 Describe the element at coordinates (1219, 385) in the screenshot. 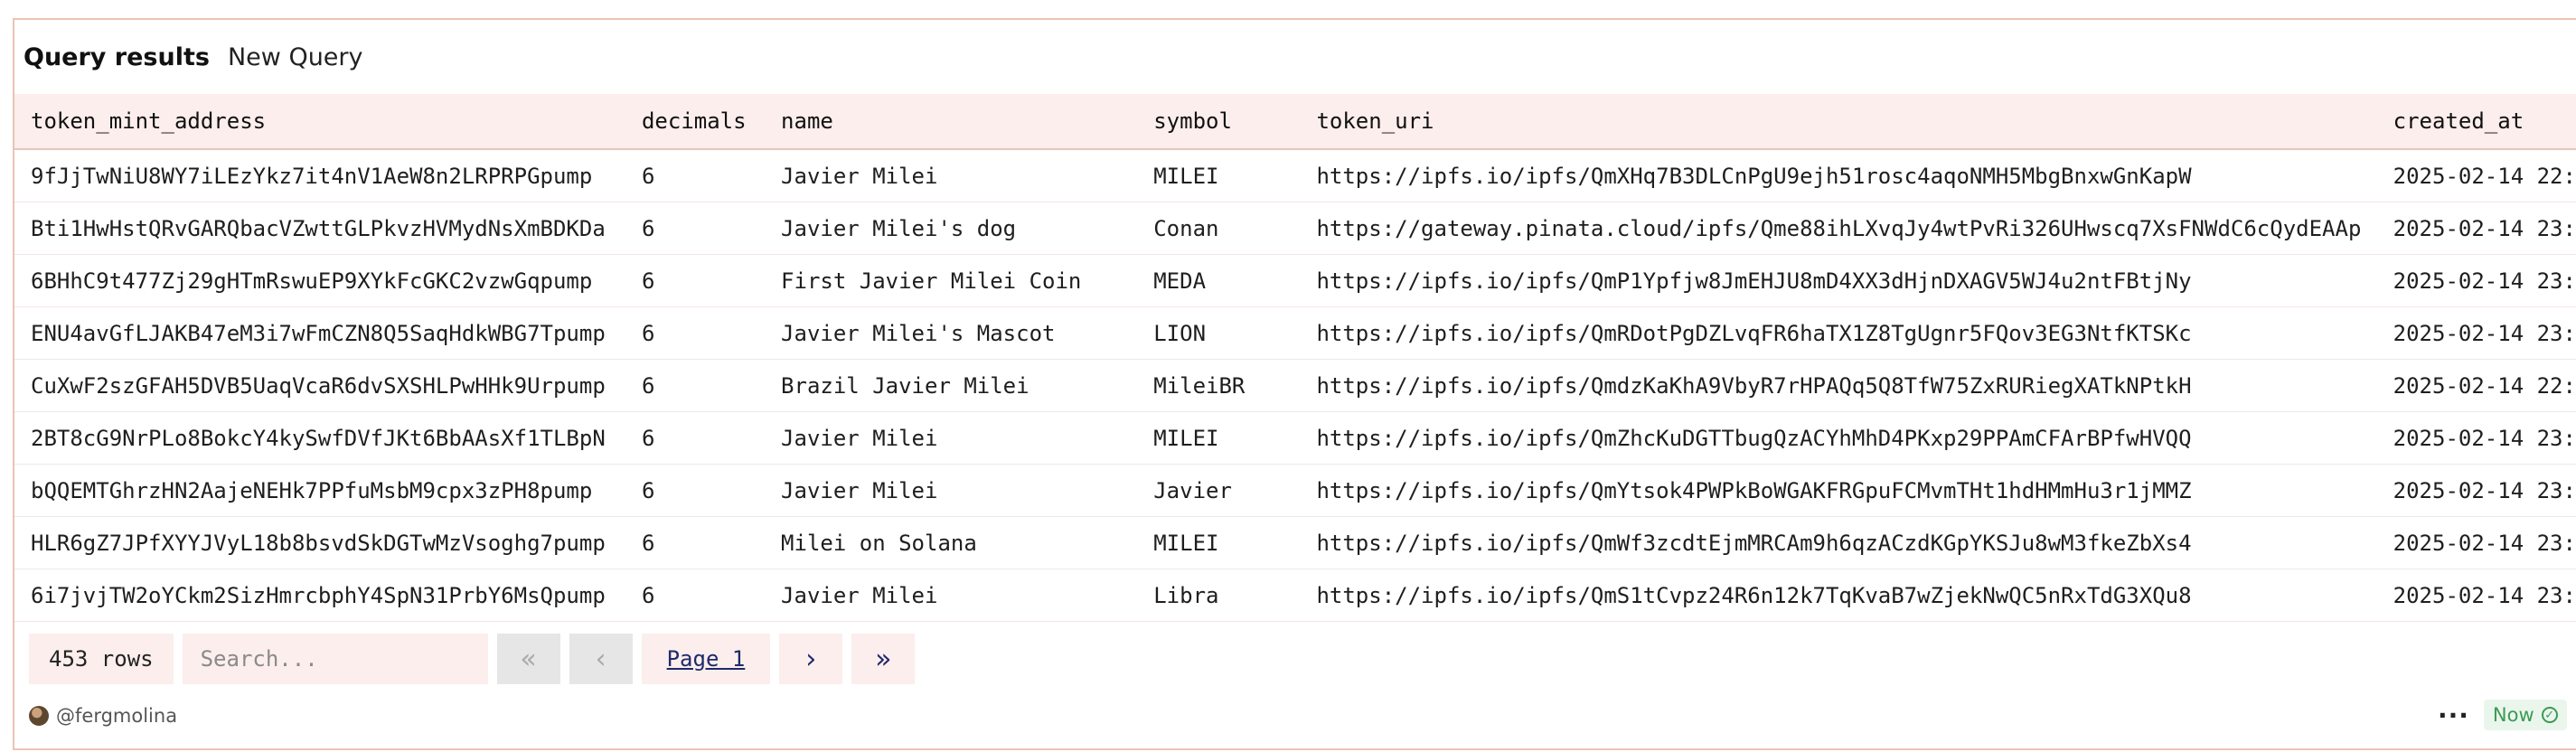

I see `table-cell: MileiBR` at that location.